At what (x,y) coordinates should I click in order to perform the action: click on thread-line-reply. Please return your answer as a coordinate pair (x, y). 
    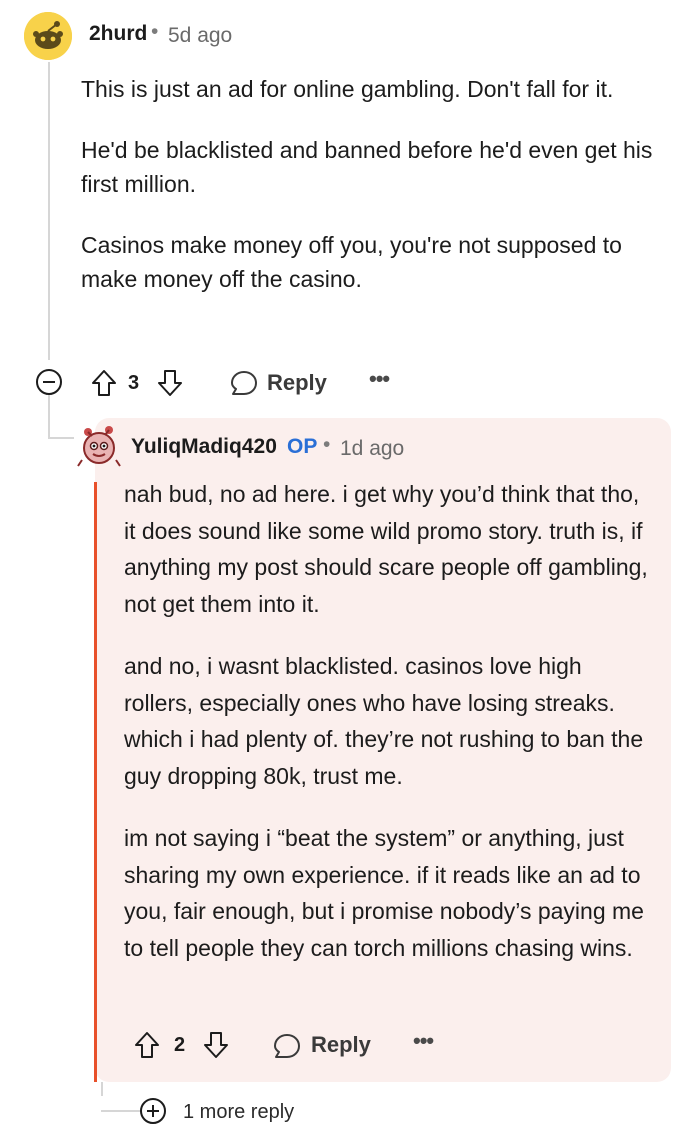
    Looking at the image, I should click on (102, 1089).